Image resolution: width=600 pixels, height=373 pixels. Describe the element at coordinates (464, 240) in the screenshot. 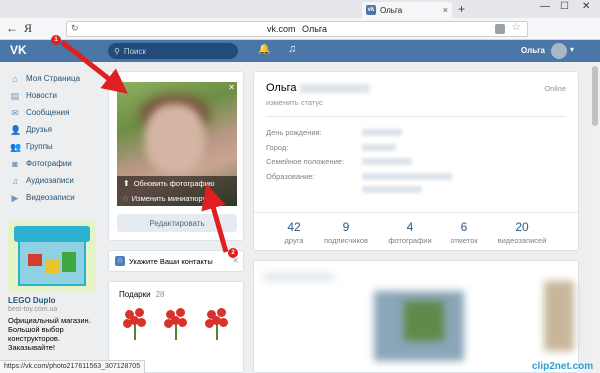

I see `stat-label: отметок` at that location.